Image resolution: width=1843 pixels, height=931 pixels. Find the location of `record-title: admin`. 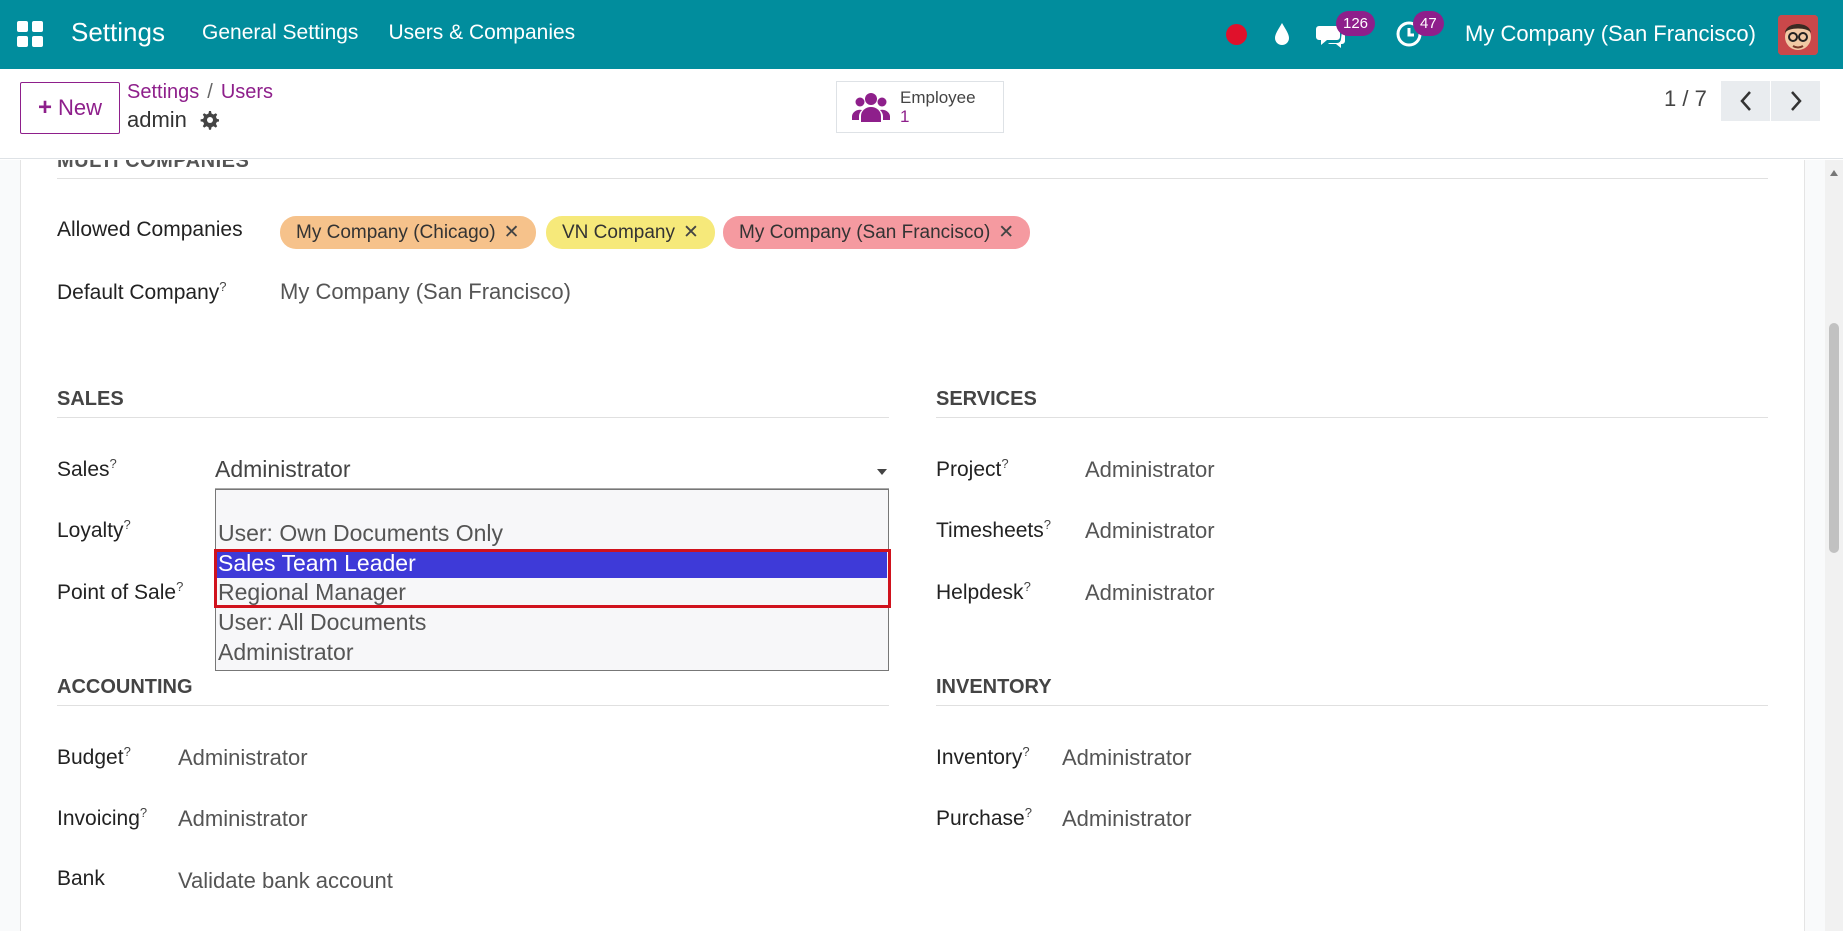

record-title: admin is located at coordinates (173, 120).